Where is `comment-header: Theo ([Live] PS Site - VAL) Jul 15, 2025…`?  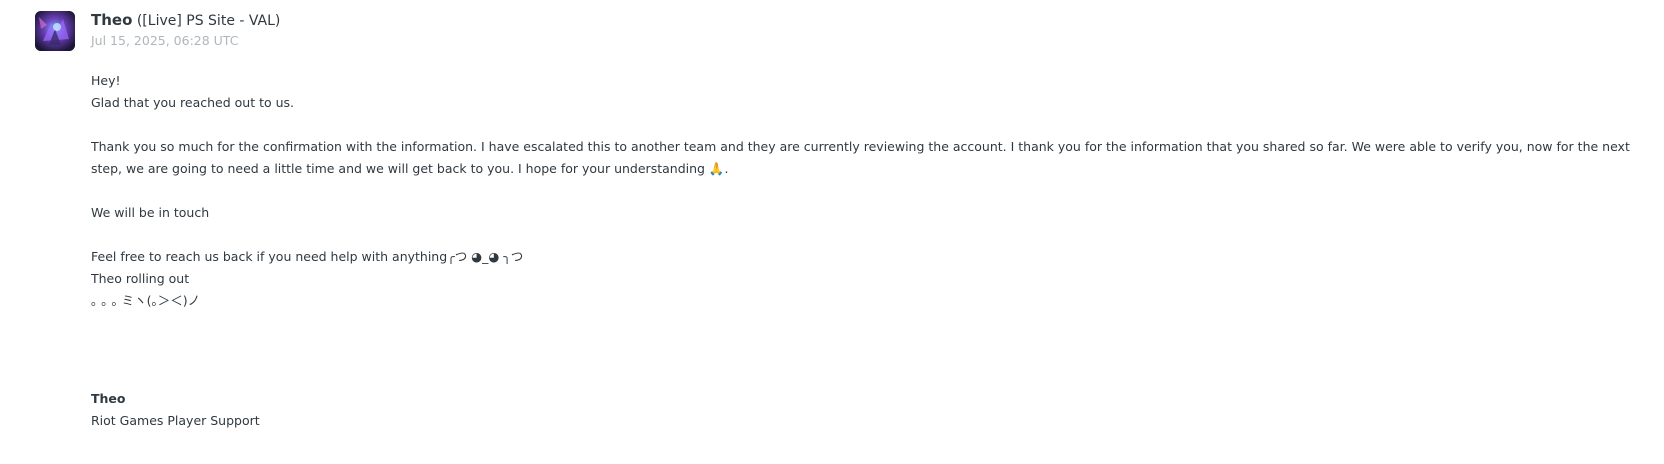 comment-header: Theo ([Live] PS Site - VAL) Jul 15, 2025… is located at coordinates (185, 30).